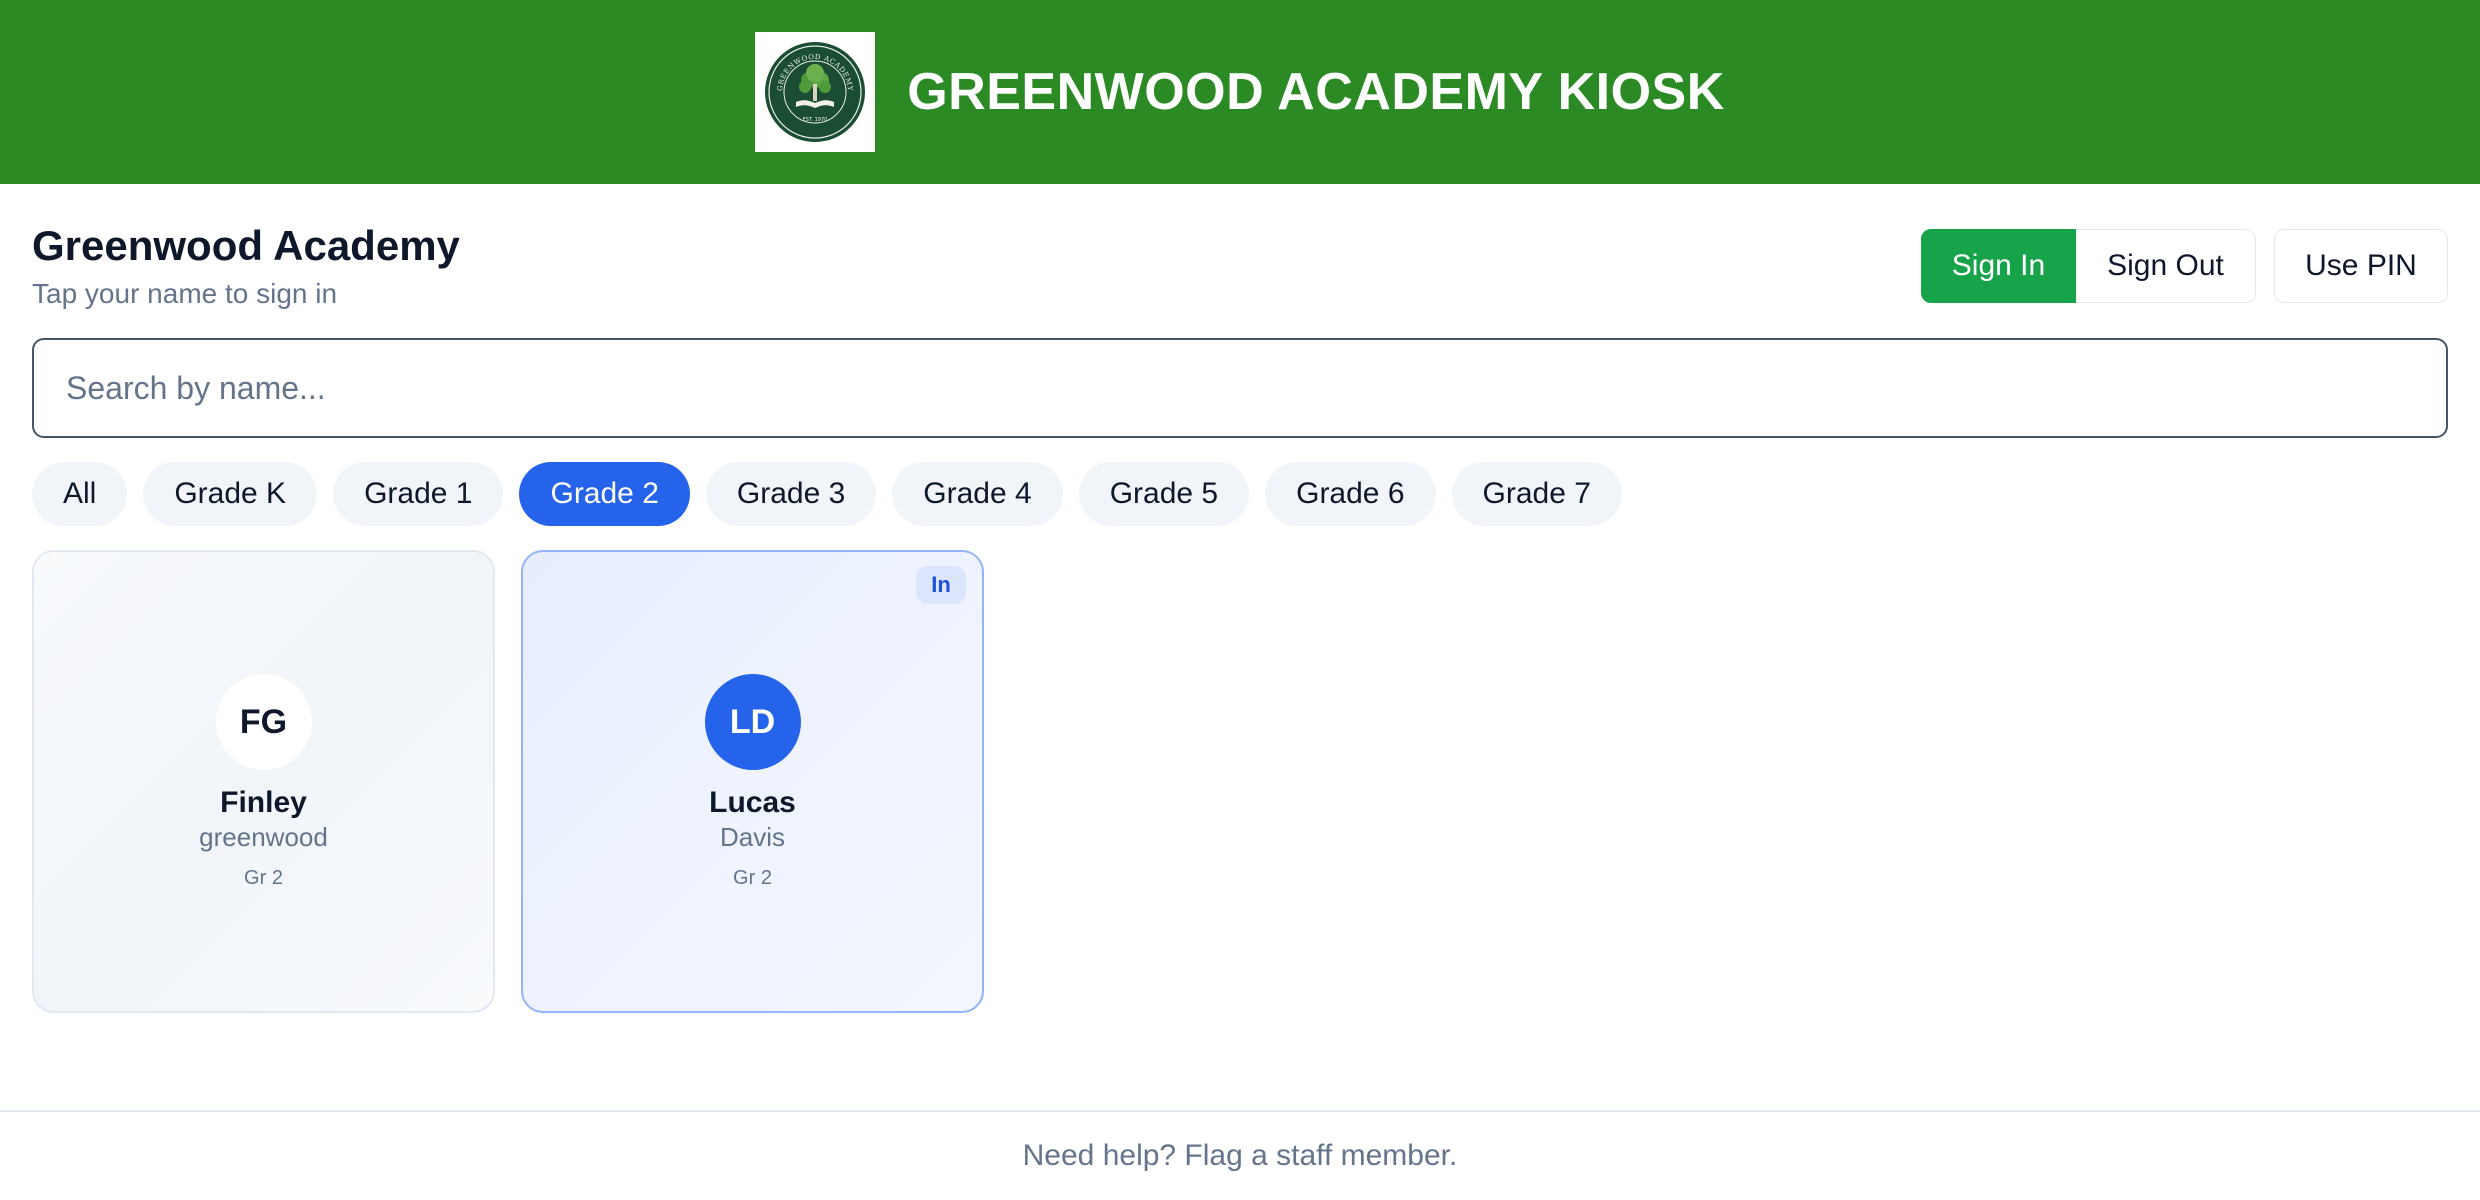  Describe the element at coordinates (1350, 494) in the screenshot. I see `filter-grade-6: Grade 6` at that location.